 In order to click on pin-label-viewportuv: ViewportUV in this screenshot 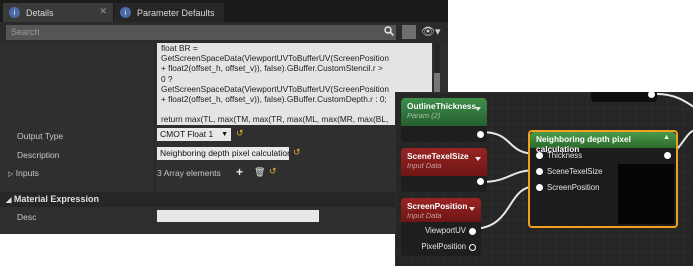, I will do `click(445, 230)`.